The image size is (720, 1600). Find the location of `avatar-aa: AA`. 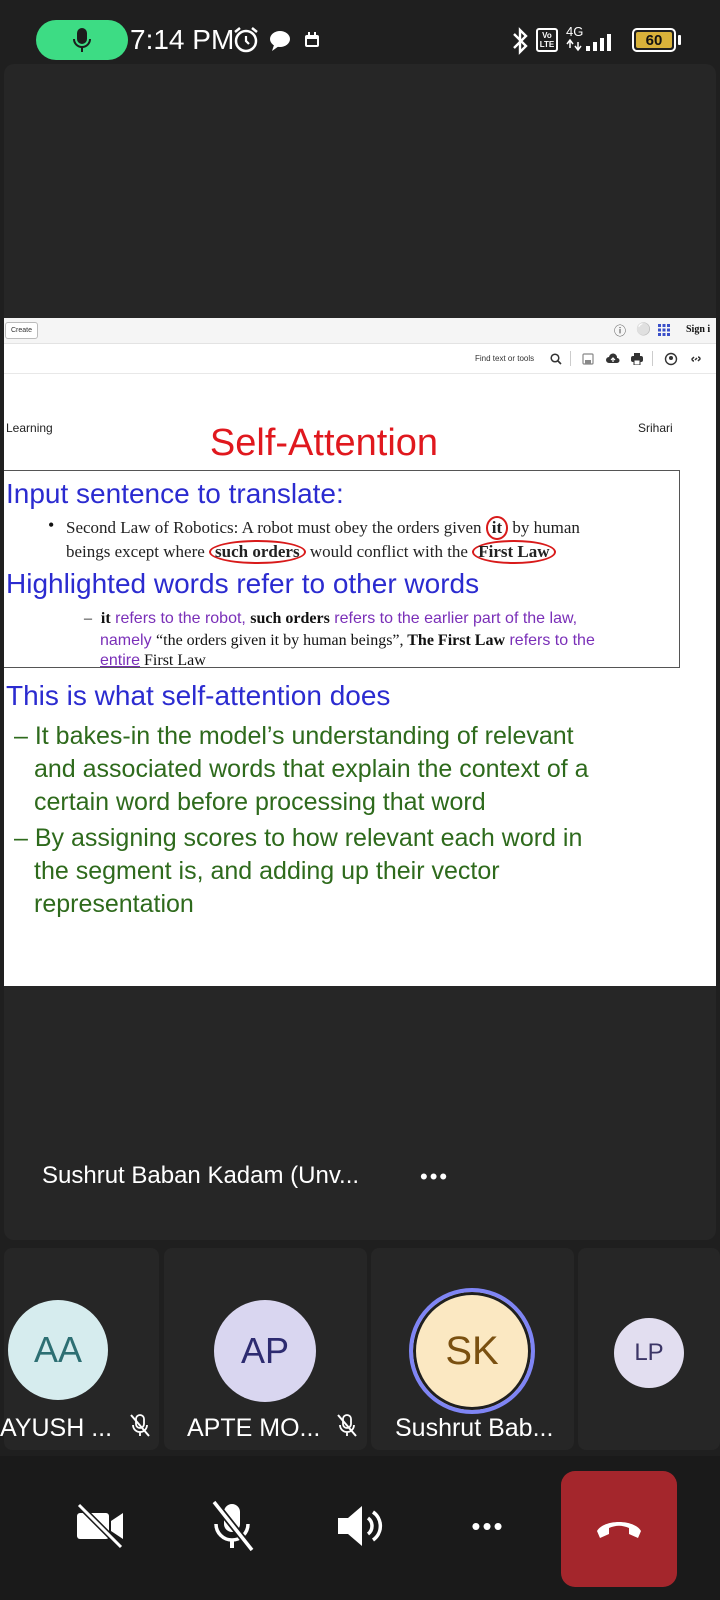

avatar-aa: AA is located at coordinates (58, 1350).